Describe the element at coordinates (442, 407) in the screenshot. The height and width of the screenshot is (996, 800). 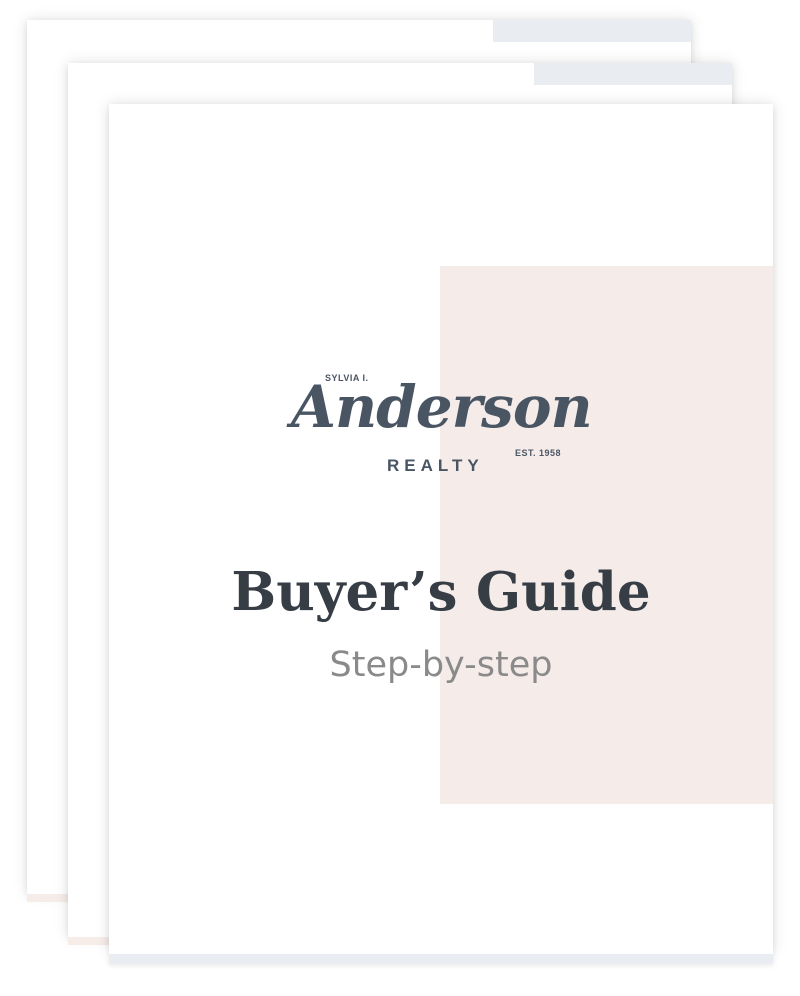
I see `logo-name: Anderson` at that location.